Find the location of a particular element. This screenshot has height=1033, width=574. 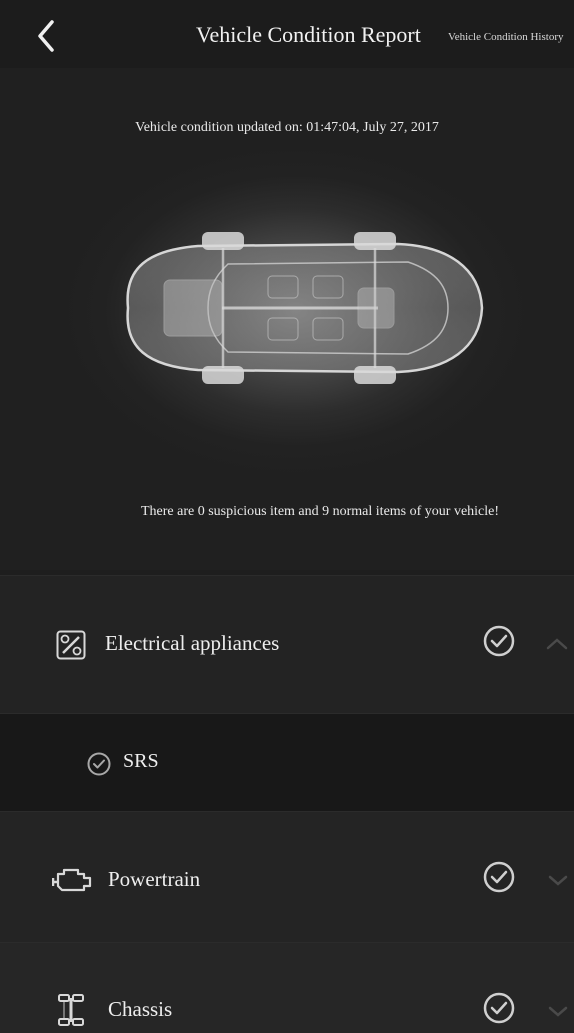

back-button is located at coordinates (48, 36).